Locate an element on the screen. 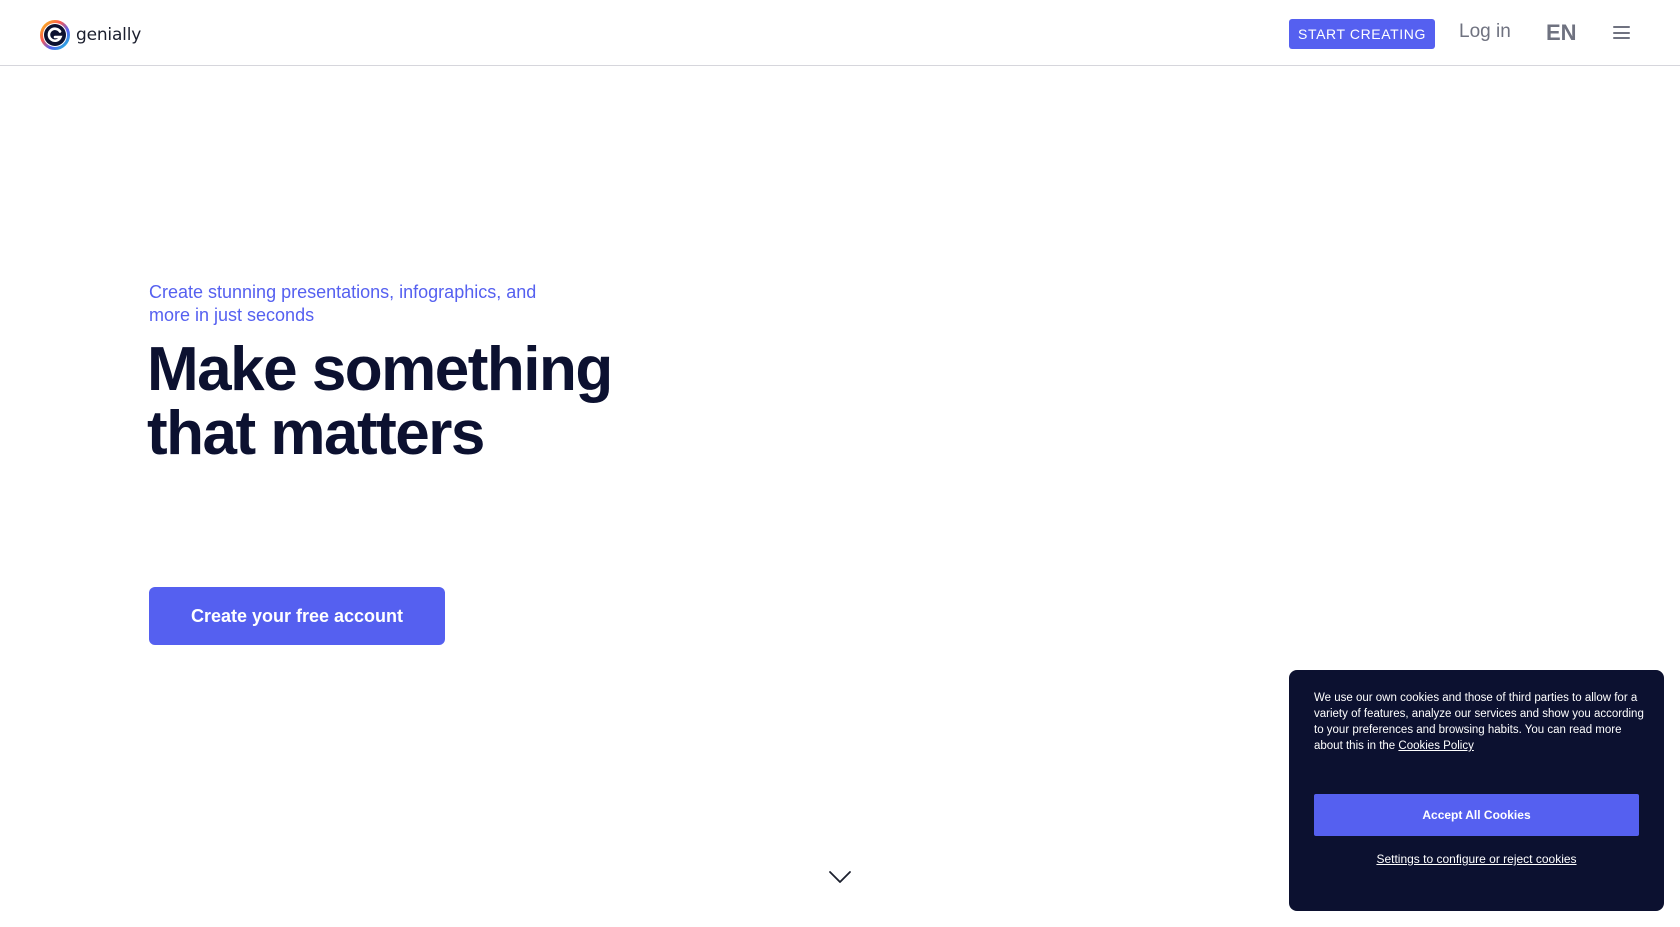  hero-title-line-1: Make something is located at coordinates (380, 369).